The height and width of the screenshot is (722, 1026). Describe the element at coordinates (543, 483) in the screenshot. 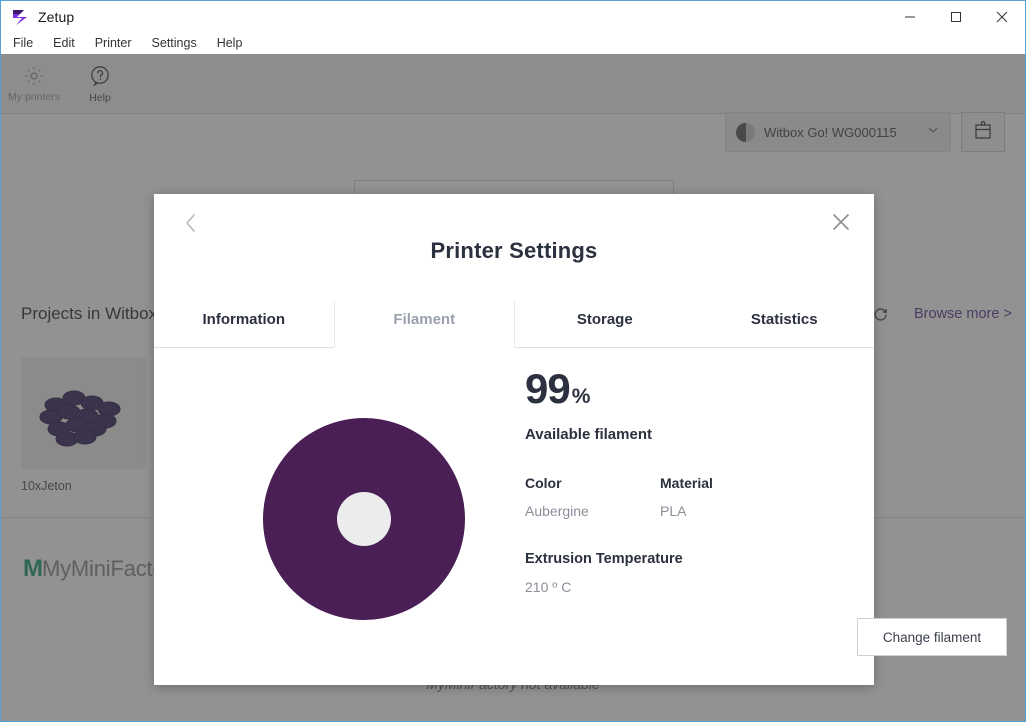

I see `color-label: Color` at that location.